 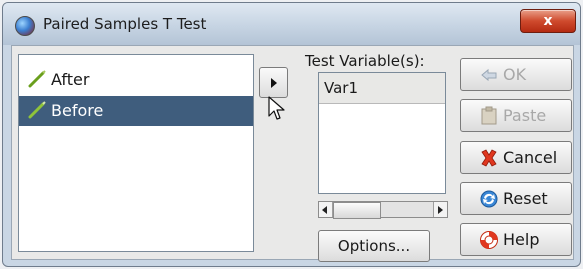 I want to click on reset-icon, so click(x=489, y=199).